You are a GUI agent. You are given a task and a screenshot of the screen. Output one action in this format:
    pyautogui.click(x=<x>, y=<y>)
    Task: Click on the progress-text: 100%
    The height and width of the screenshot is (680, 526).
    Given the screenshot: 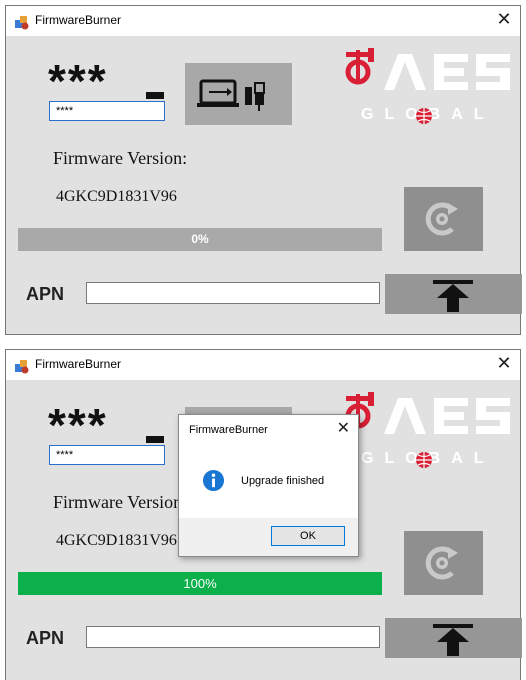 What is the action you would take?
    pyautogui.click(x=200, y=583)
    